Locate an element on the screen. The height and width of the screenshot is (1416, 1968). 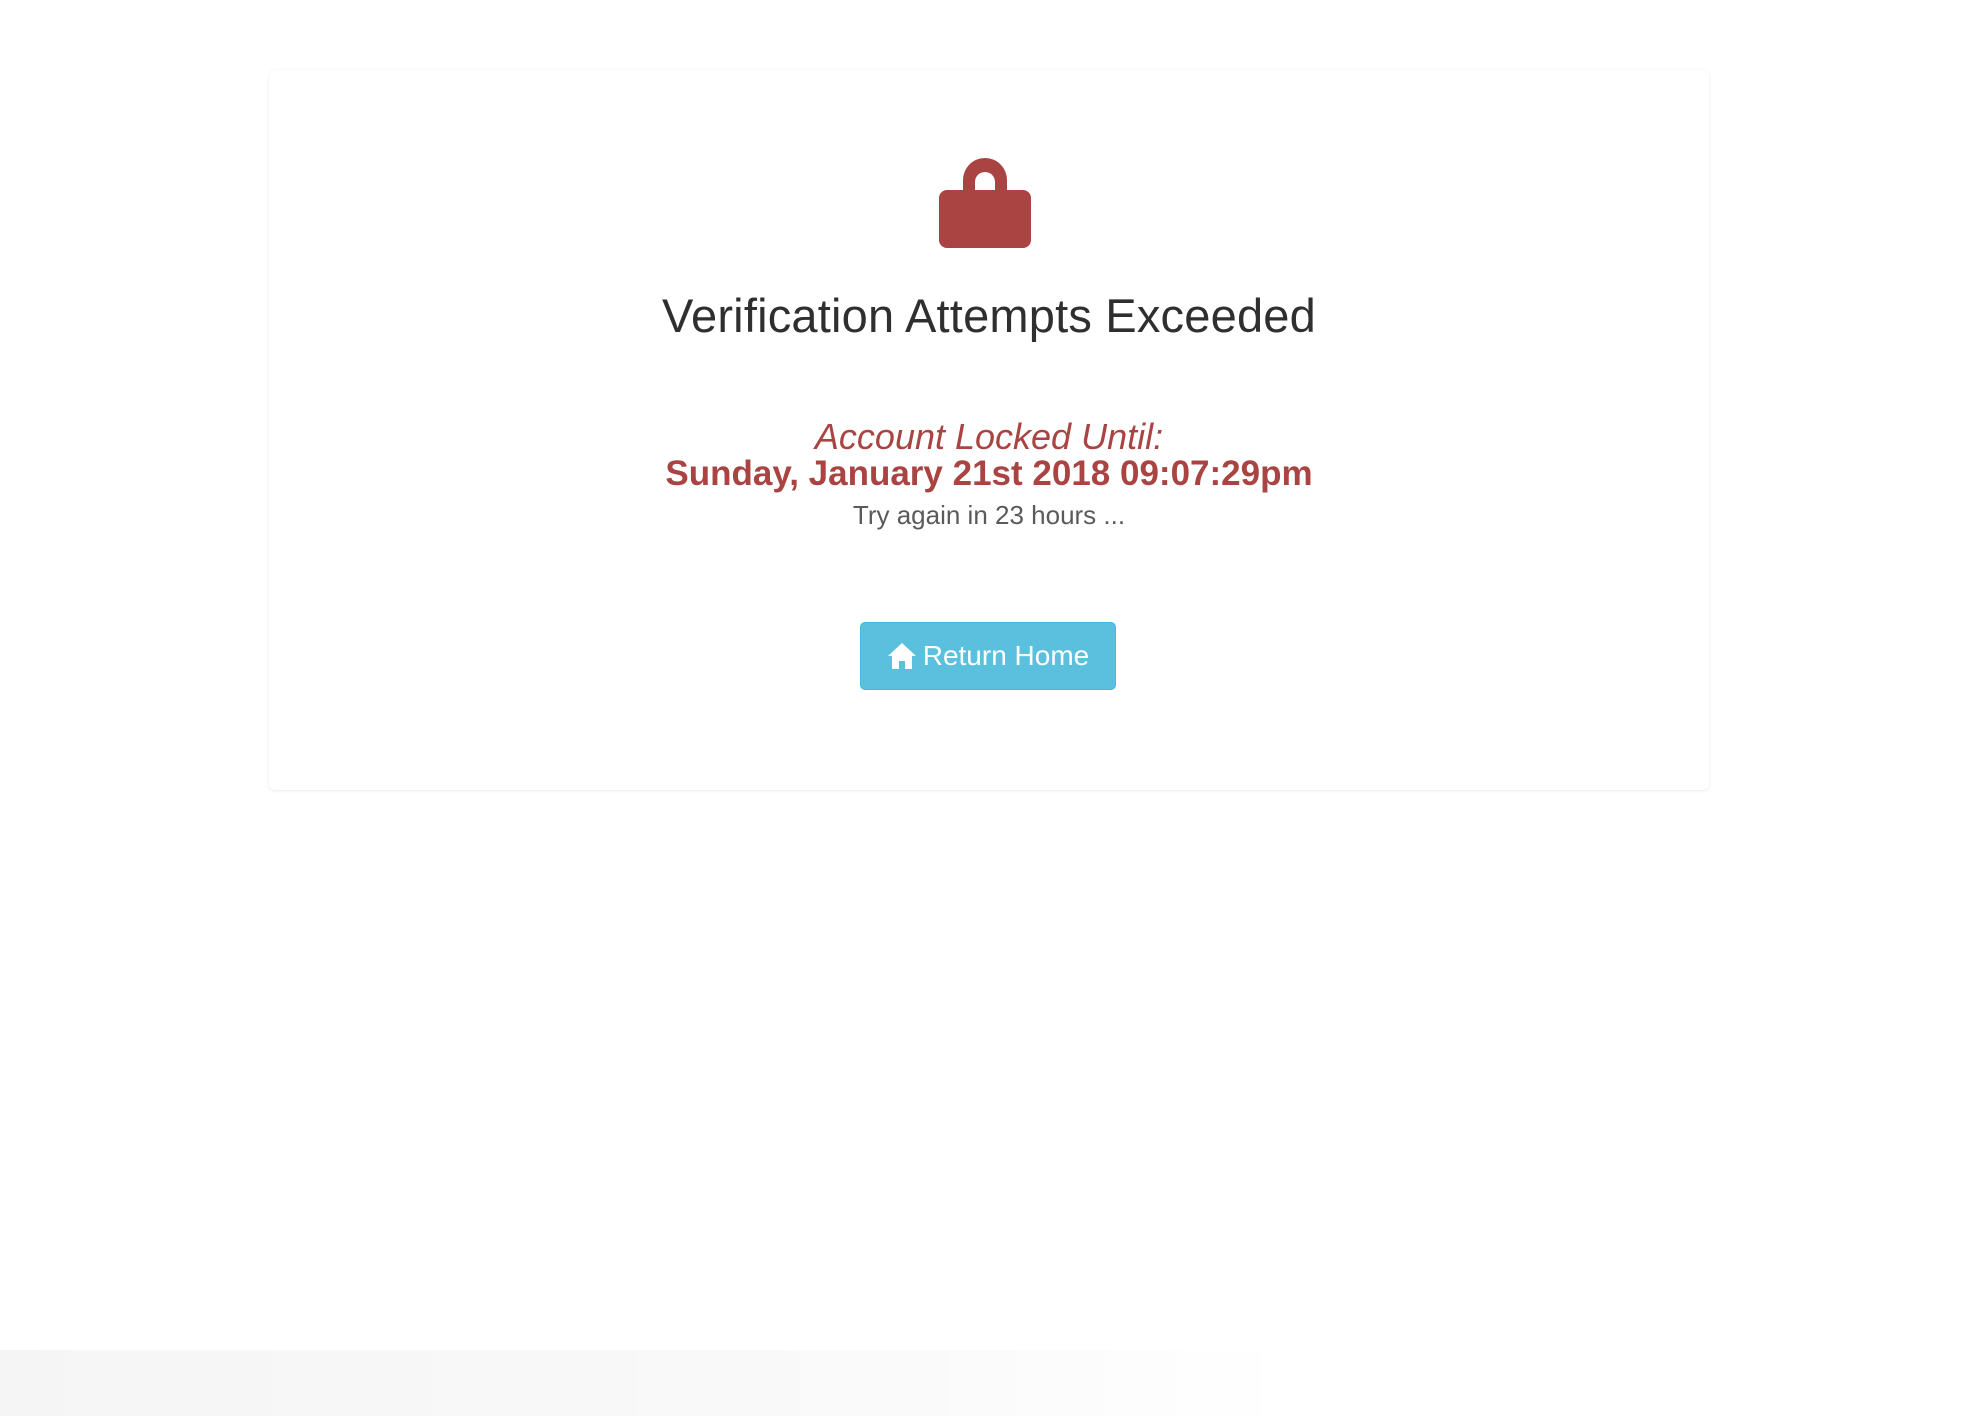
locked-until-label: Account Locked Until: is located at coordinates (989, 436).